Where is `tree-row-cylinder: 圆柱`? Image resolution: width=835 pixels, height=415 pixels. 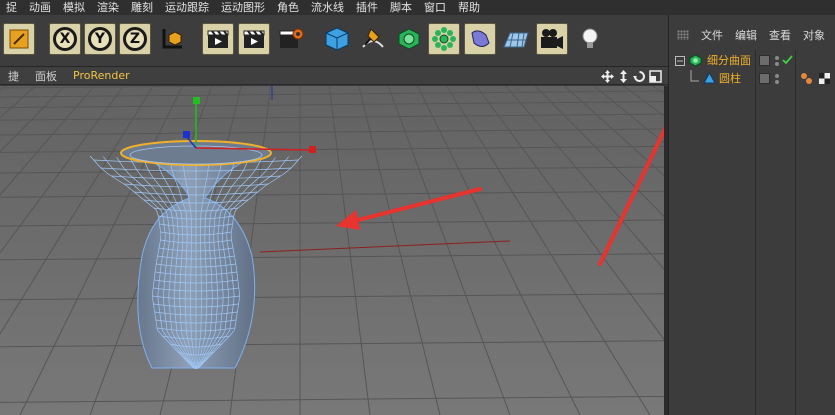 tree-row-cylinder: 圆柱 is located at coordinates (752, 79).